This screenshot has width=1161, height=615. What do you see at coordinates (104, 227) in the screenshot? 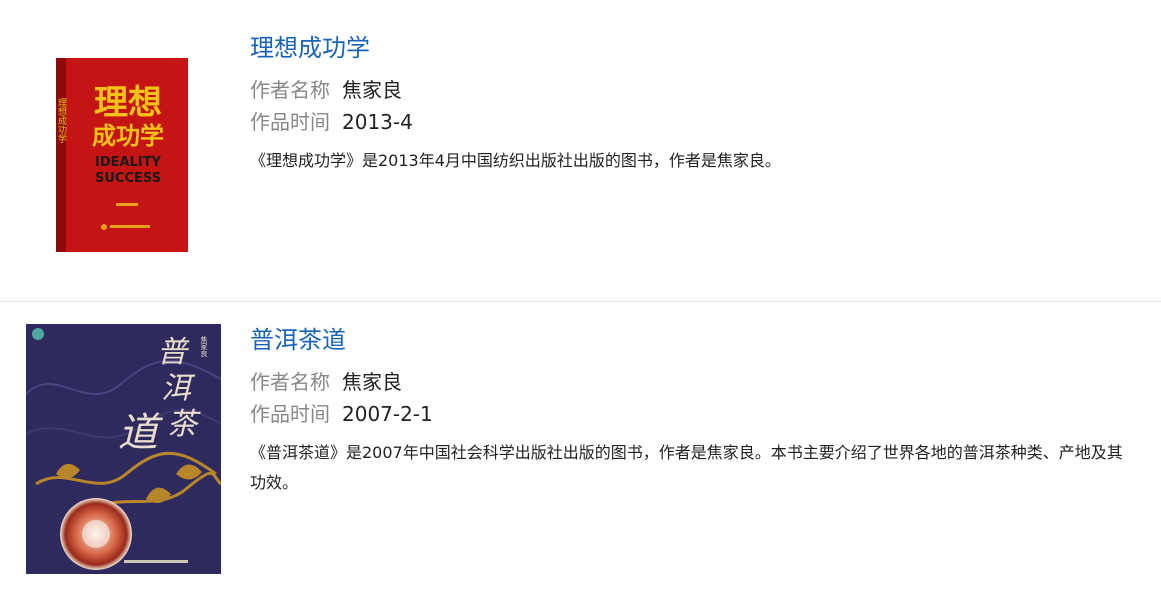
I see `cover-publisher-logo` at bounding box center [104, 227].